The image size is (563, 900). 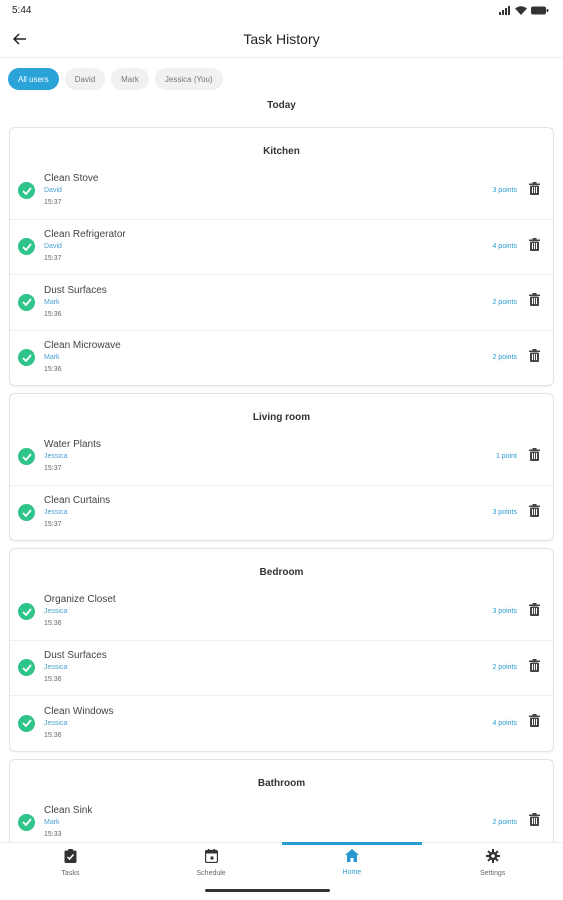 What do you see at coordinates (33, 79) in the screenshot?
I see `filter-chip-all-users: All users` at bounding box center [33, 79].